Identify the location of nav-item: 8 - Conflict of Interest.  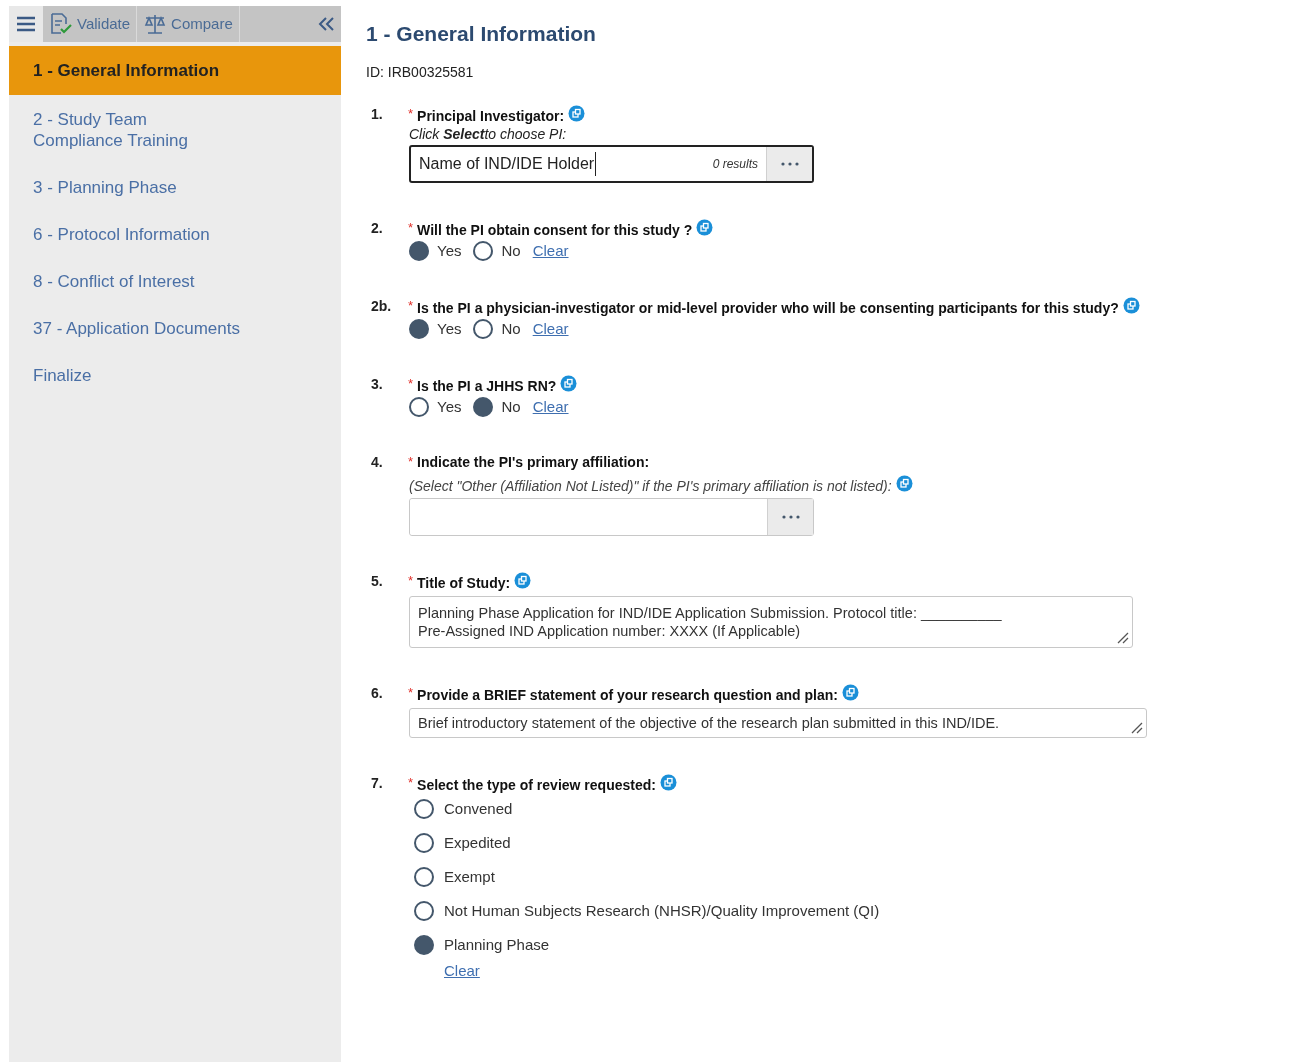
(175, 281).